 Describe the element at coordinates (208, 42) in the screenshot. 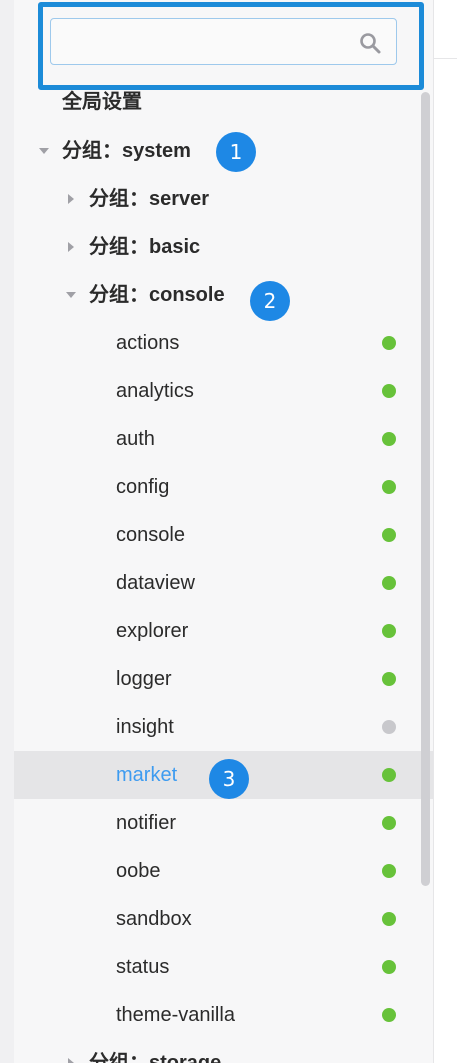

I see `search-input` at that location.